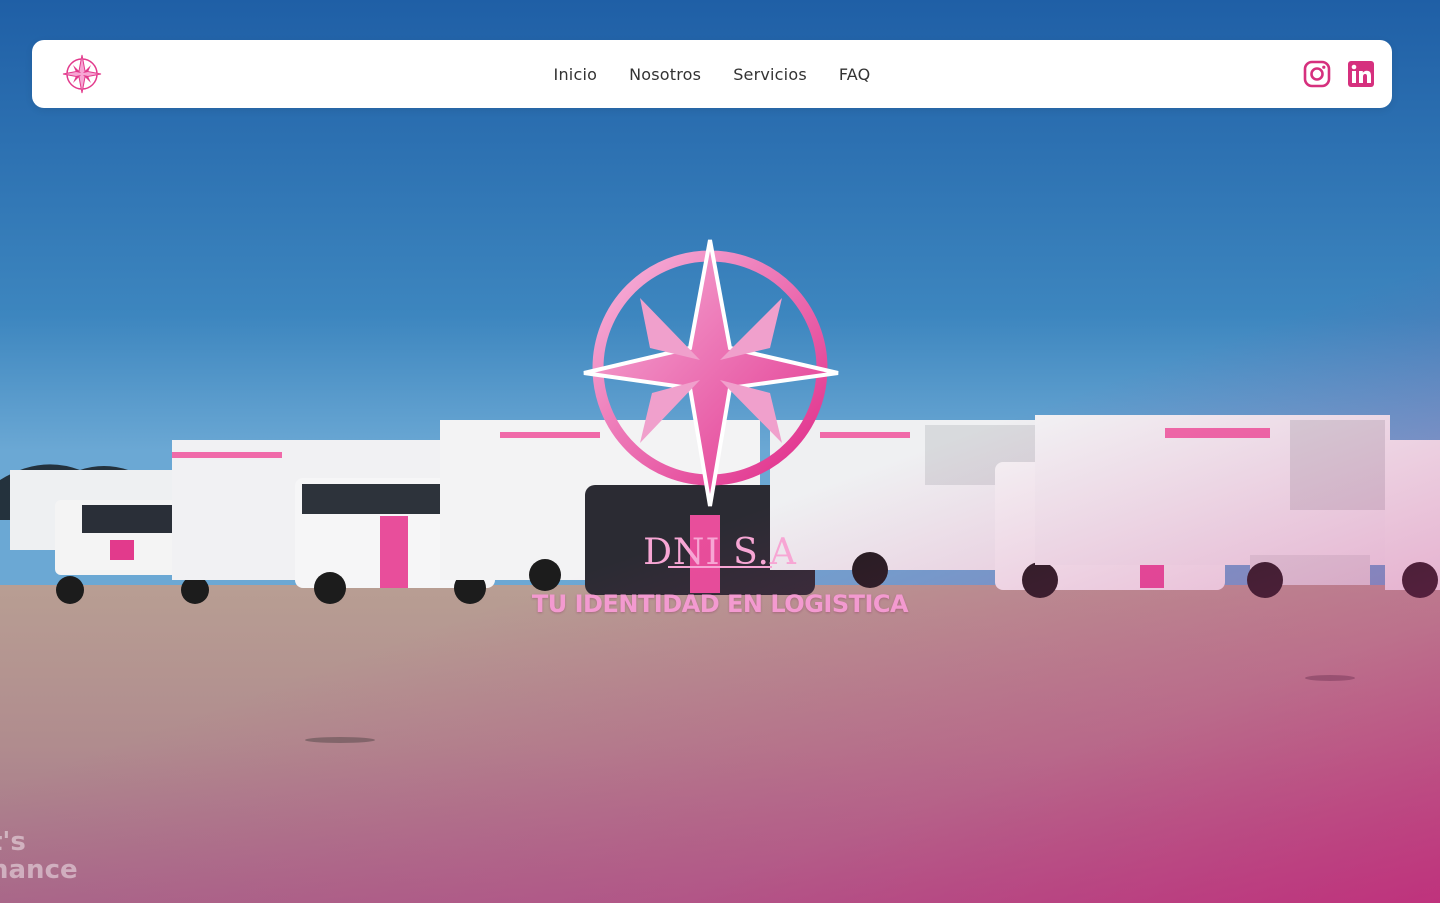 This screenshot has width=1440, height=903. I want to click on watermark-line1: t's, so click(13, 842).